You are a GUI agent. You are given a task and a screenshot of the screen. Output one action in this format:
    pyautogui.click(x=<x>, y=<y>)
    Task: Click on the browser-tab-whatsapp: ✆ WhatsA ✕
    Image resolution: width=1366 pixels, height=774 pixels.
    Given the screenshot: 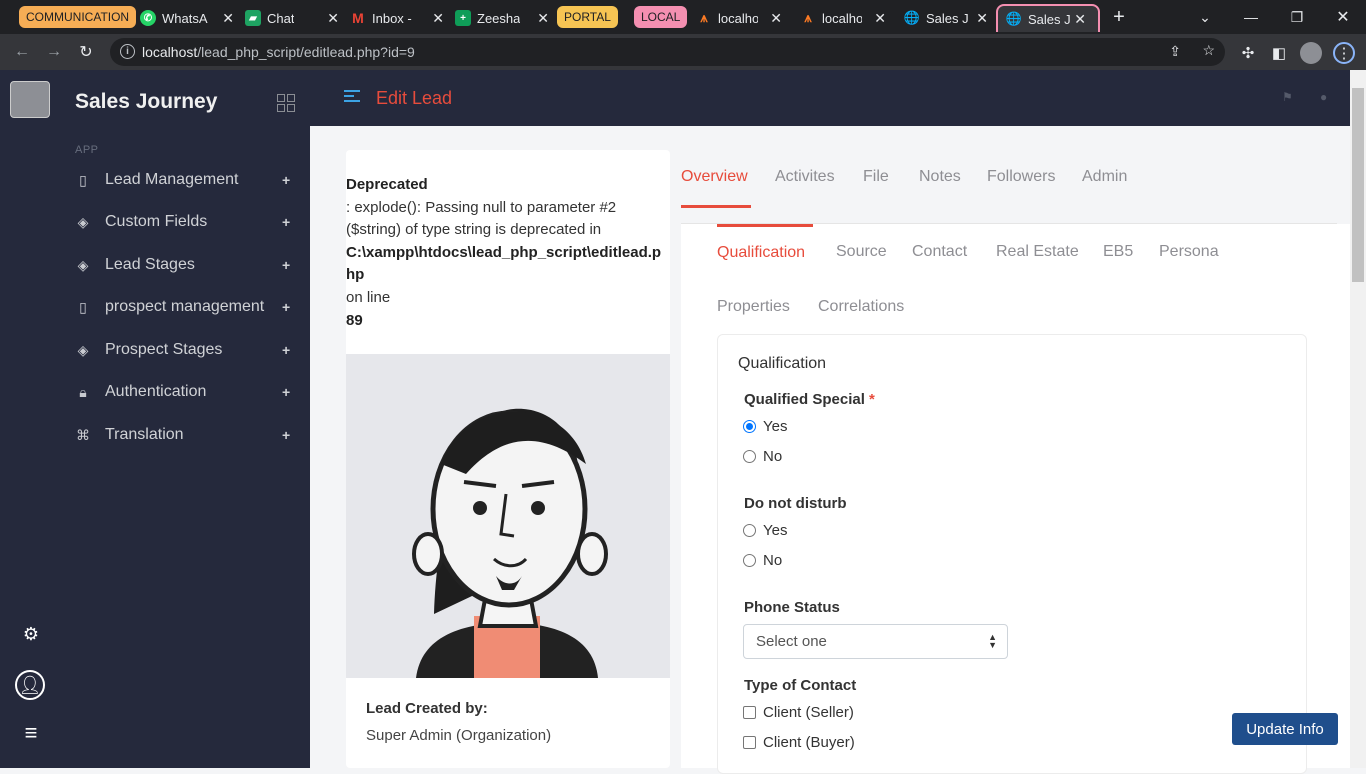 What is the action you would take?
    pyautogui.click(x=190, y=18)
    